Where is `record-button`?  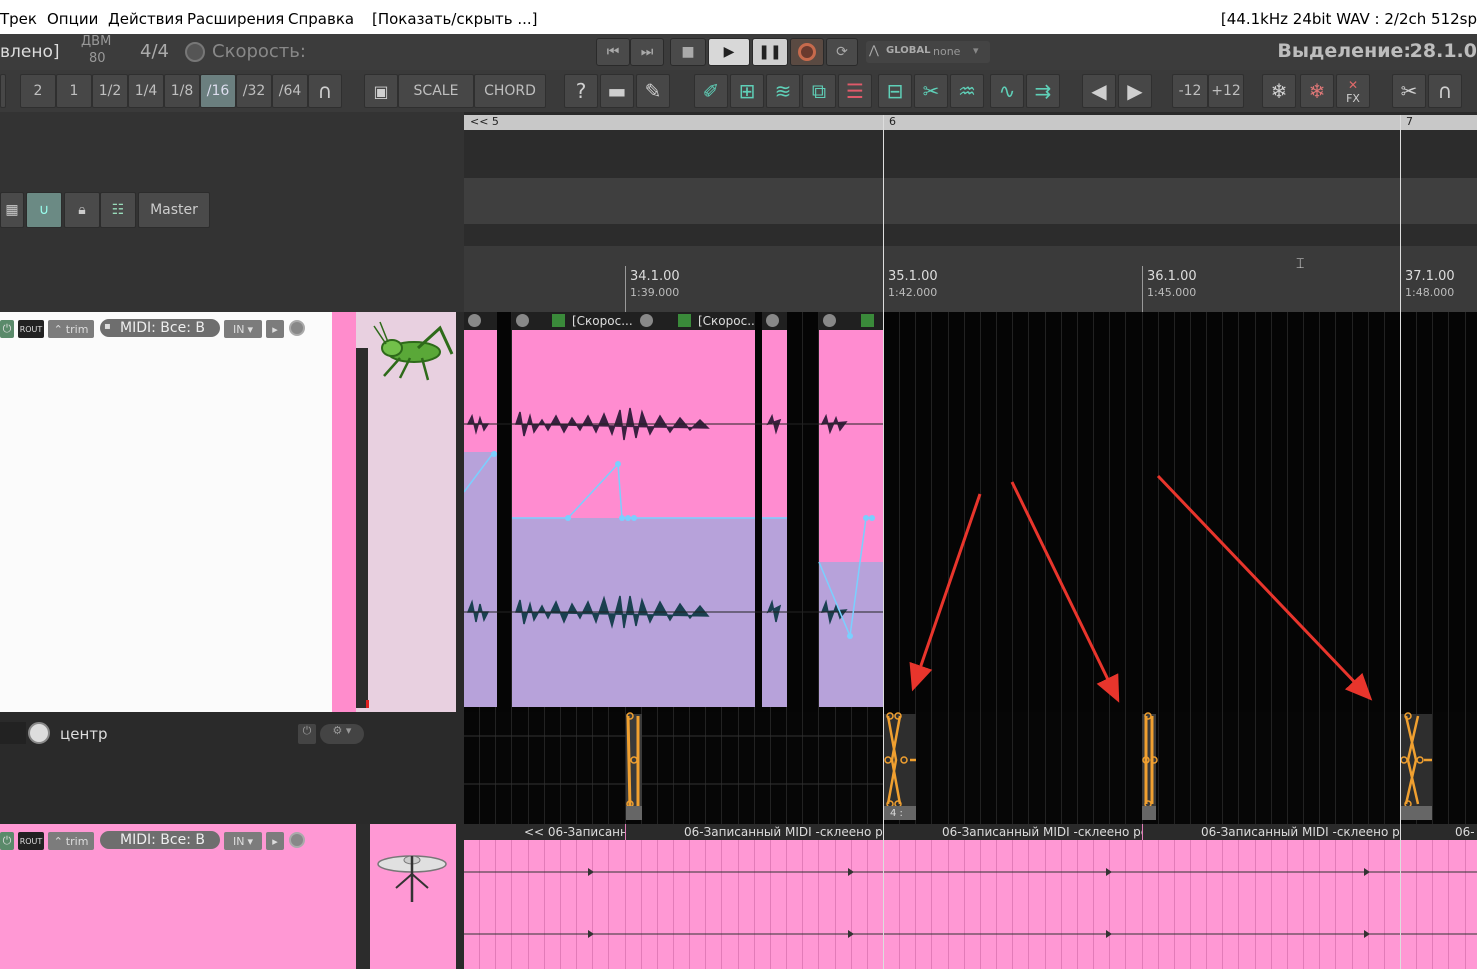 record-button is located at coordinates (807, 52).